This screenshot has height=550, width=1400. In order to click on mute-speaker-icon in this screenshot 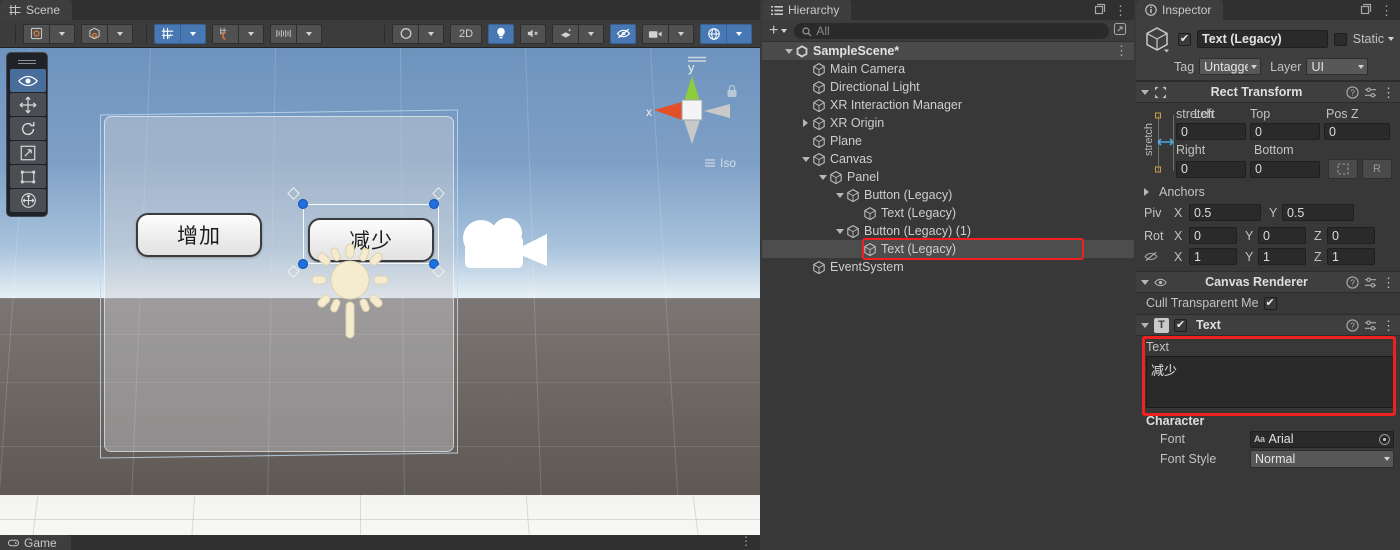, I will do `click(533, 33)`.